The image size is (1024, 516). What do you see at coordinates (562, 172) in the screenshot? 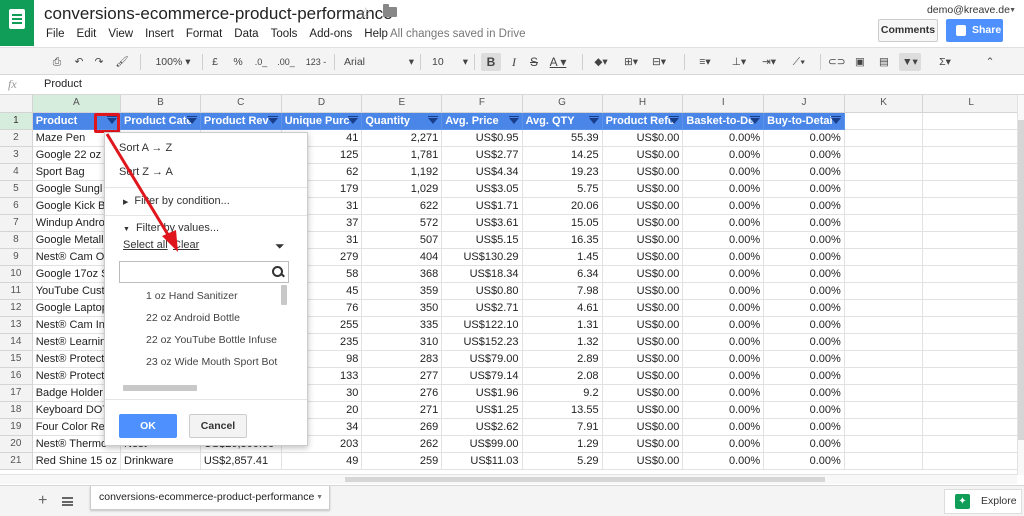
I see `data-cell: 19.23` at bounding box center [562, 172].